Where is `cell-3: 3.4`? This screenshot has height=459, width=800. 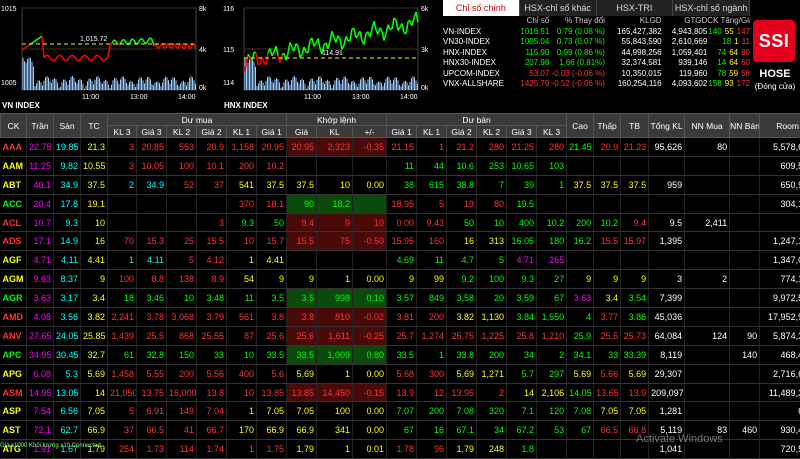 cell-3: 3.4 is located at coordinates (94, 298).